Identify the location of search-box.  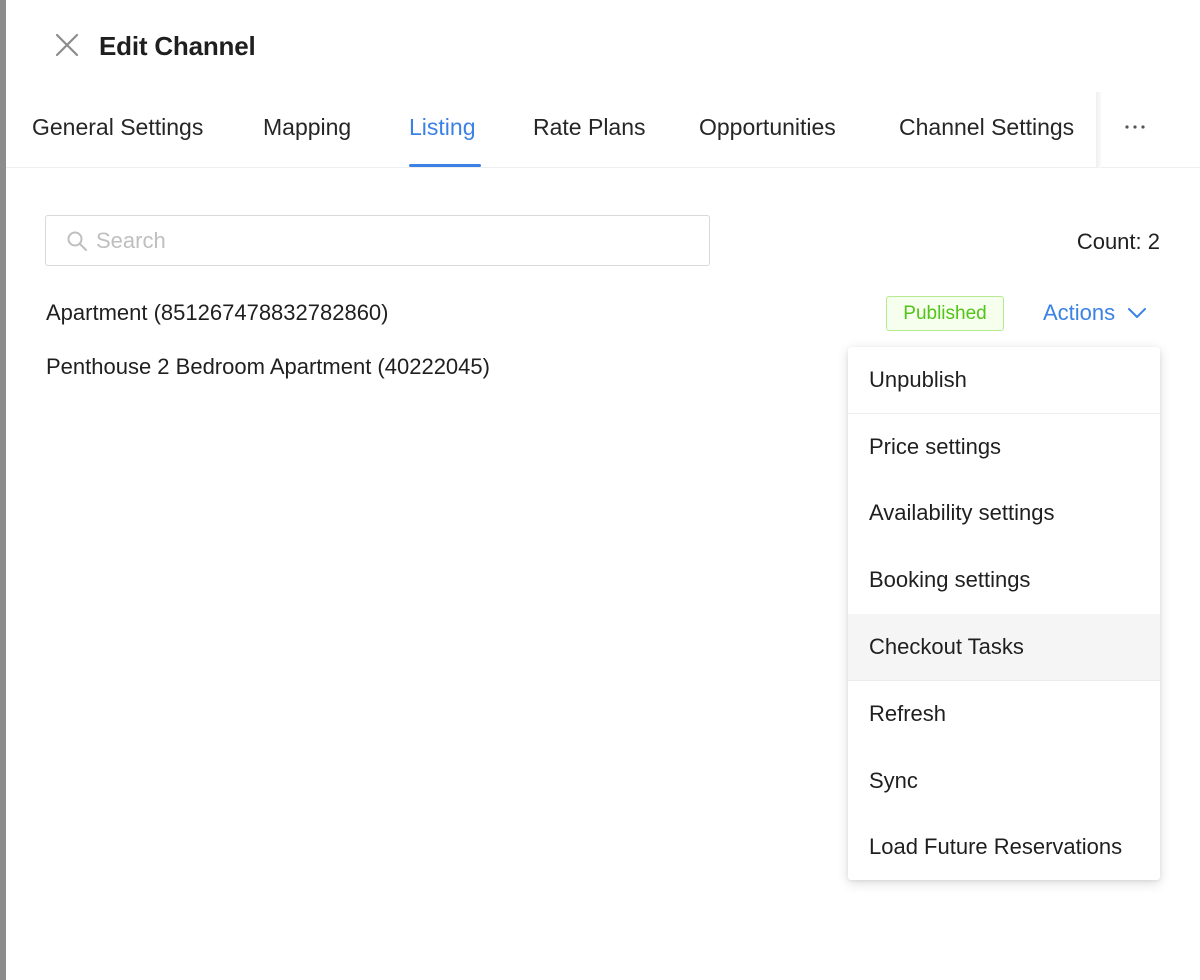
(377, 240).